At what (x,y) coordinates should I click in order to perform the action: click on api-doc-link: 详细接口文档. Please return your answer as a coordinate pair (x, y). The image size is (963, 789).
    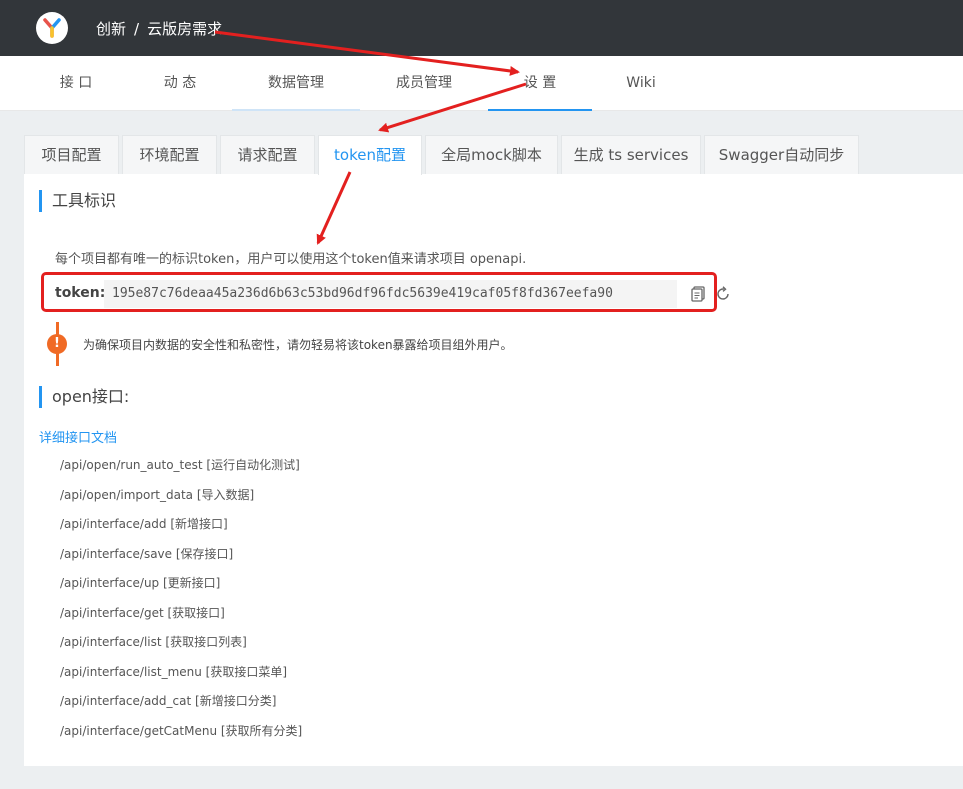
    Looking at the image, I should click on (78, 436).